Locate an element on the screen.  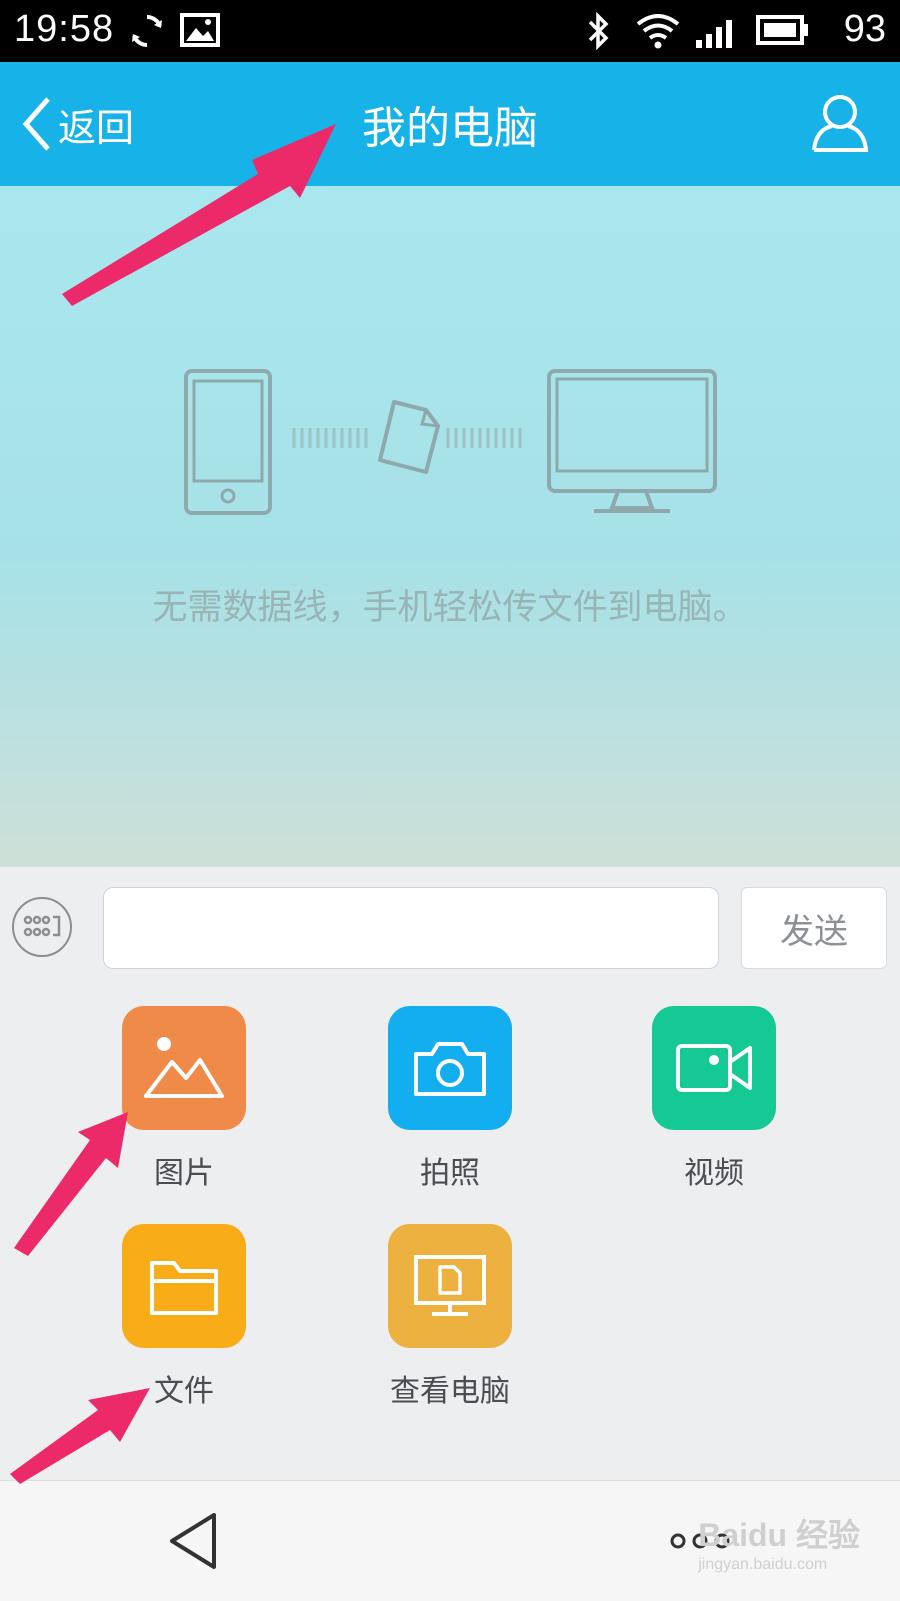
gallery-icon is located at coordinates (200, 30).